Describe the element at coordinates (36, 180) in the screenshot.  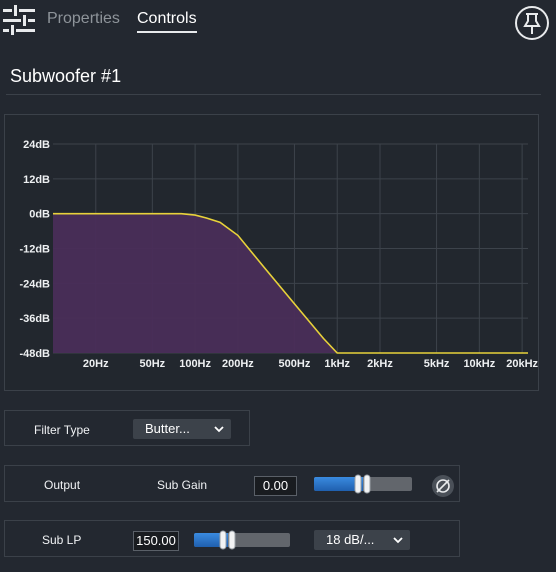
I see `y-tick-label: 12dB` at that location.